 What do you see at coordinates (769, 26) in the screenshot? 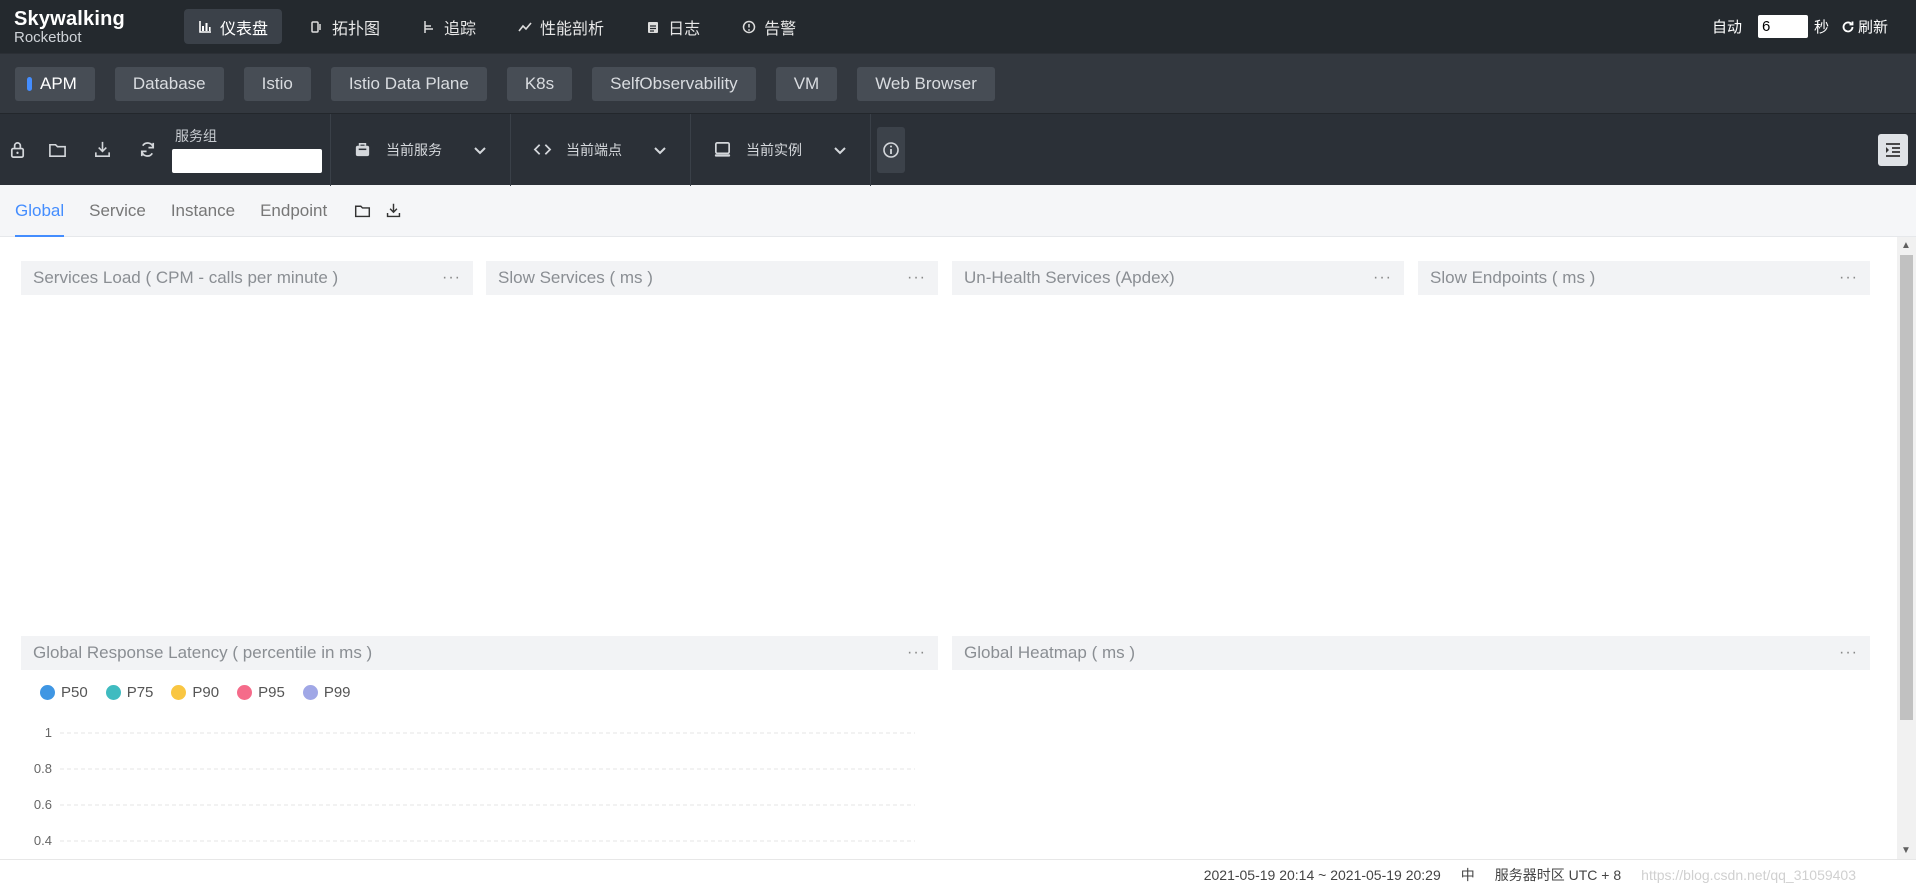
I see `nav-alarm: 告警` at bounding box center [769, 26].